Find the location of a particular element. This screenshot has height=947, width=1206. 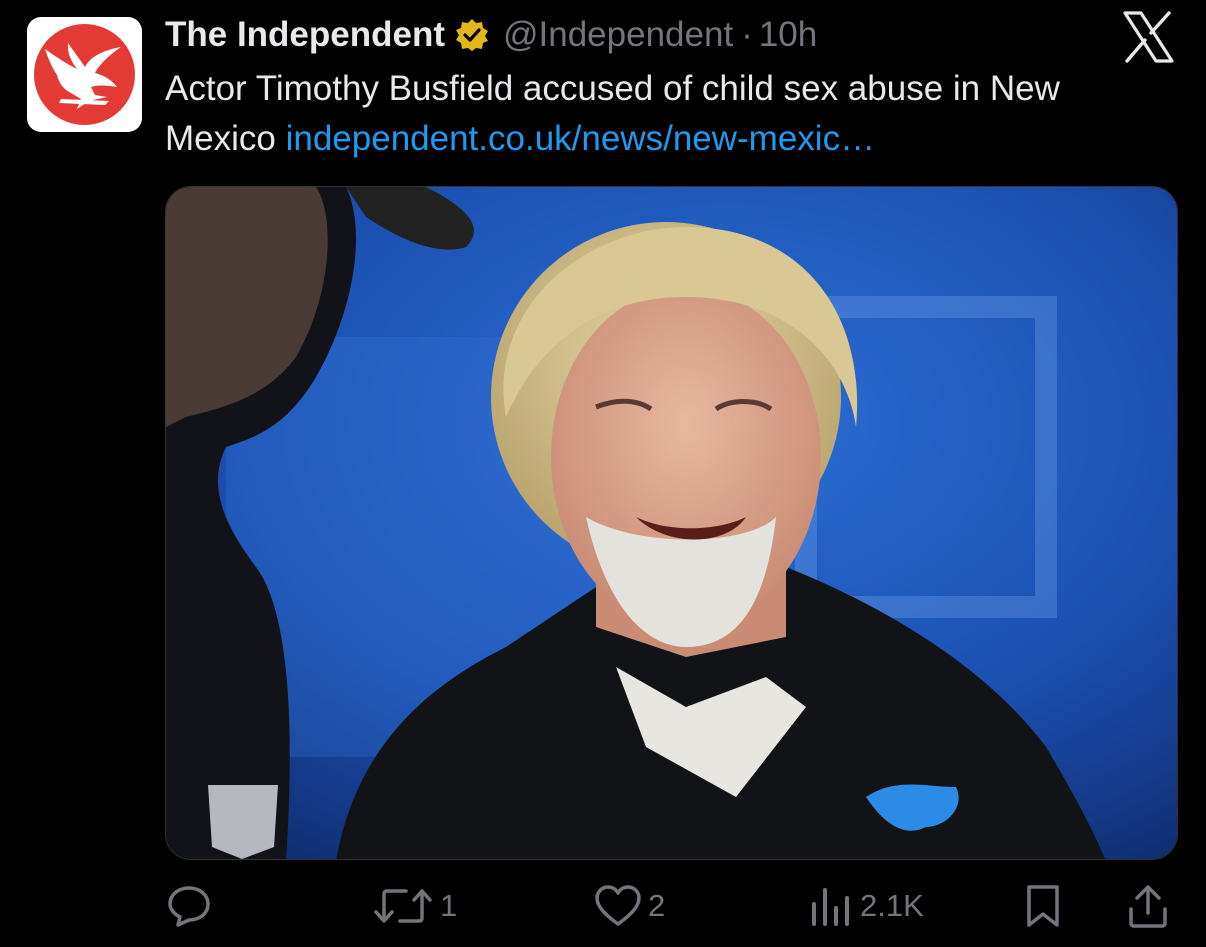

bookmark-icon is located at coordinates (1043, 906).